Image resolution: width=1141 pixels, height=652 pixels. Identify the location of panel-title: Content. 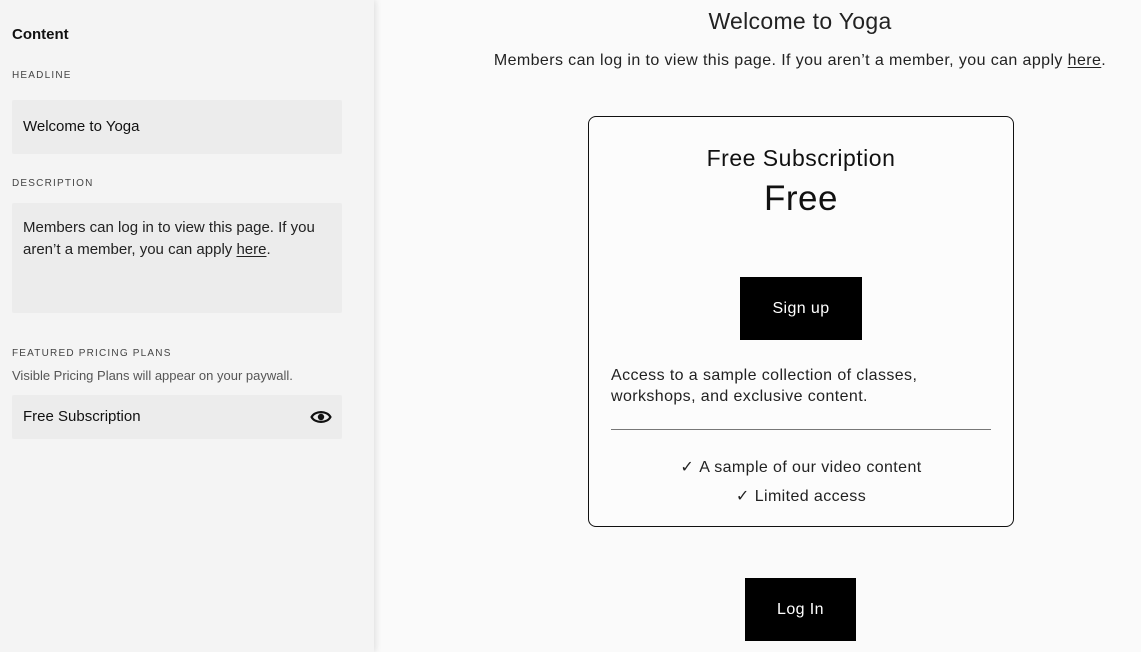
(40, 34).